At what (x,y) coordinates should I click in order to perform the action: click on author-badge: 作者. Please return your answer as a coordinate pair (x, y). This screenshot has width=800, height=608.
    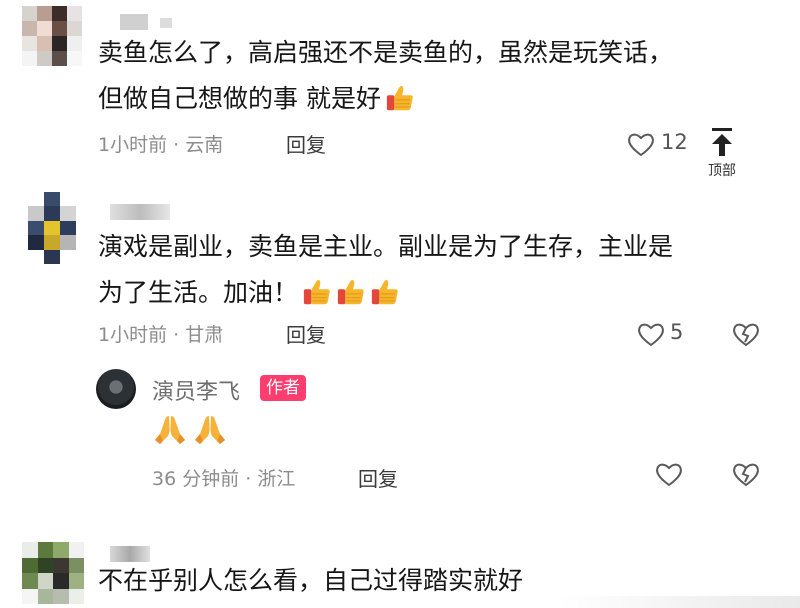
    Looking at the image, I should click on (283, 388).